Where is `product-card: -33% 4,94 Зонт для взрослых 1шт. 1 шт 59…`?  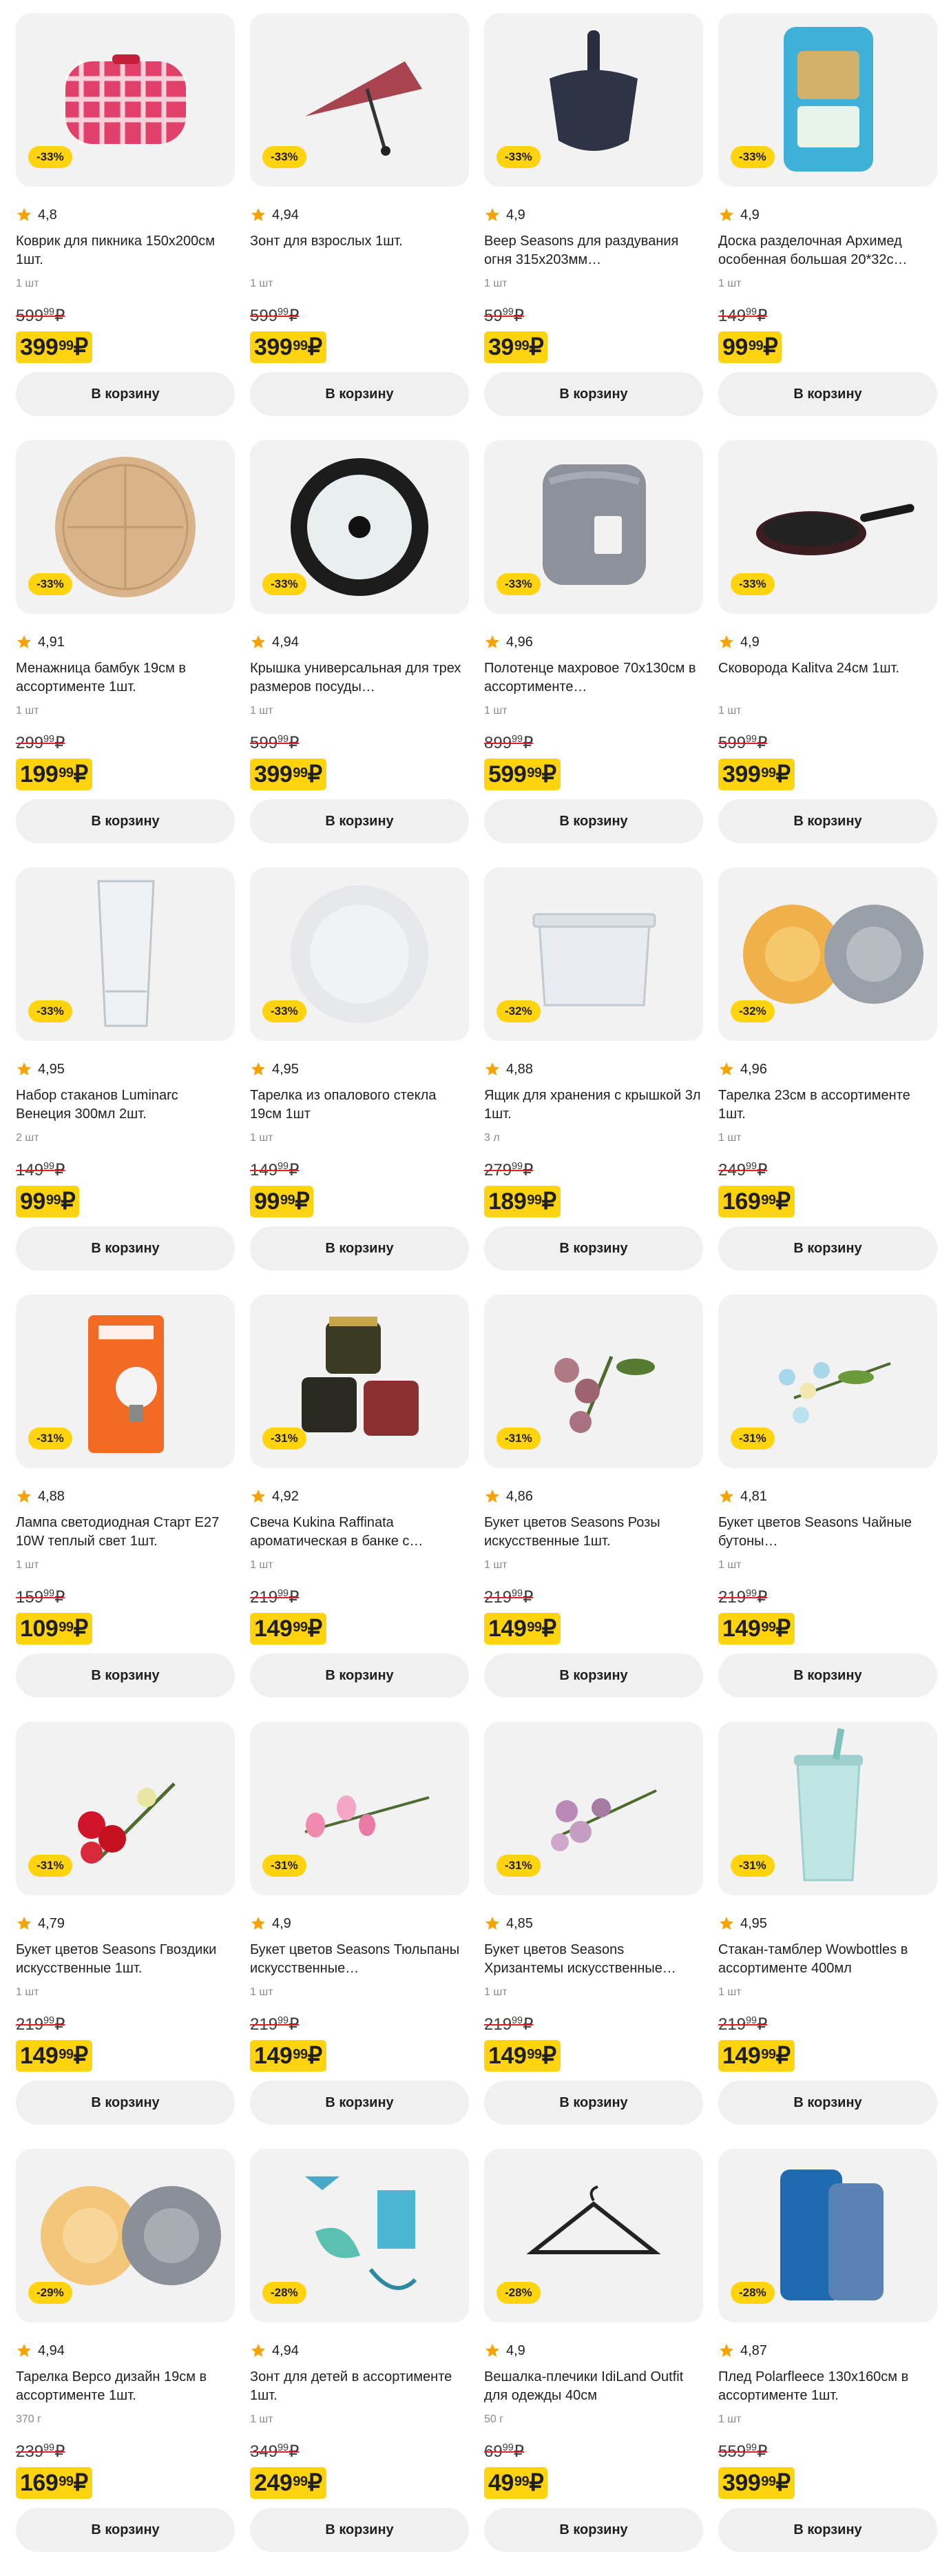
product-card: -33% 4,94 Зонт для взрослых 1шт. 1 шт 59… is located at coordinates (359, 226).